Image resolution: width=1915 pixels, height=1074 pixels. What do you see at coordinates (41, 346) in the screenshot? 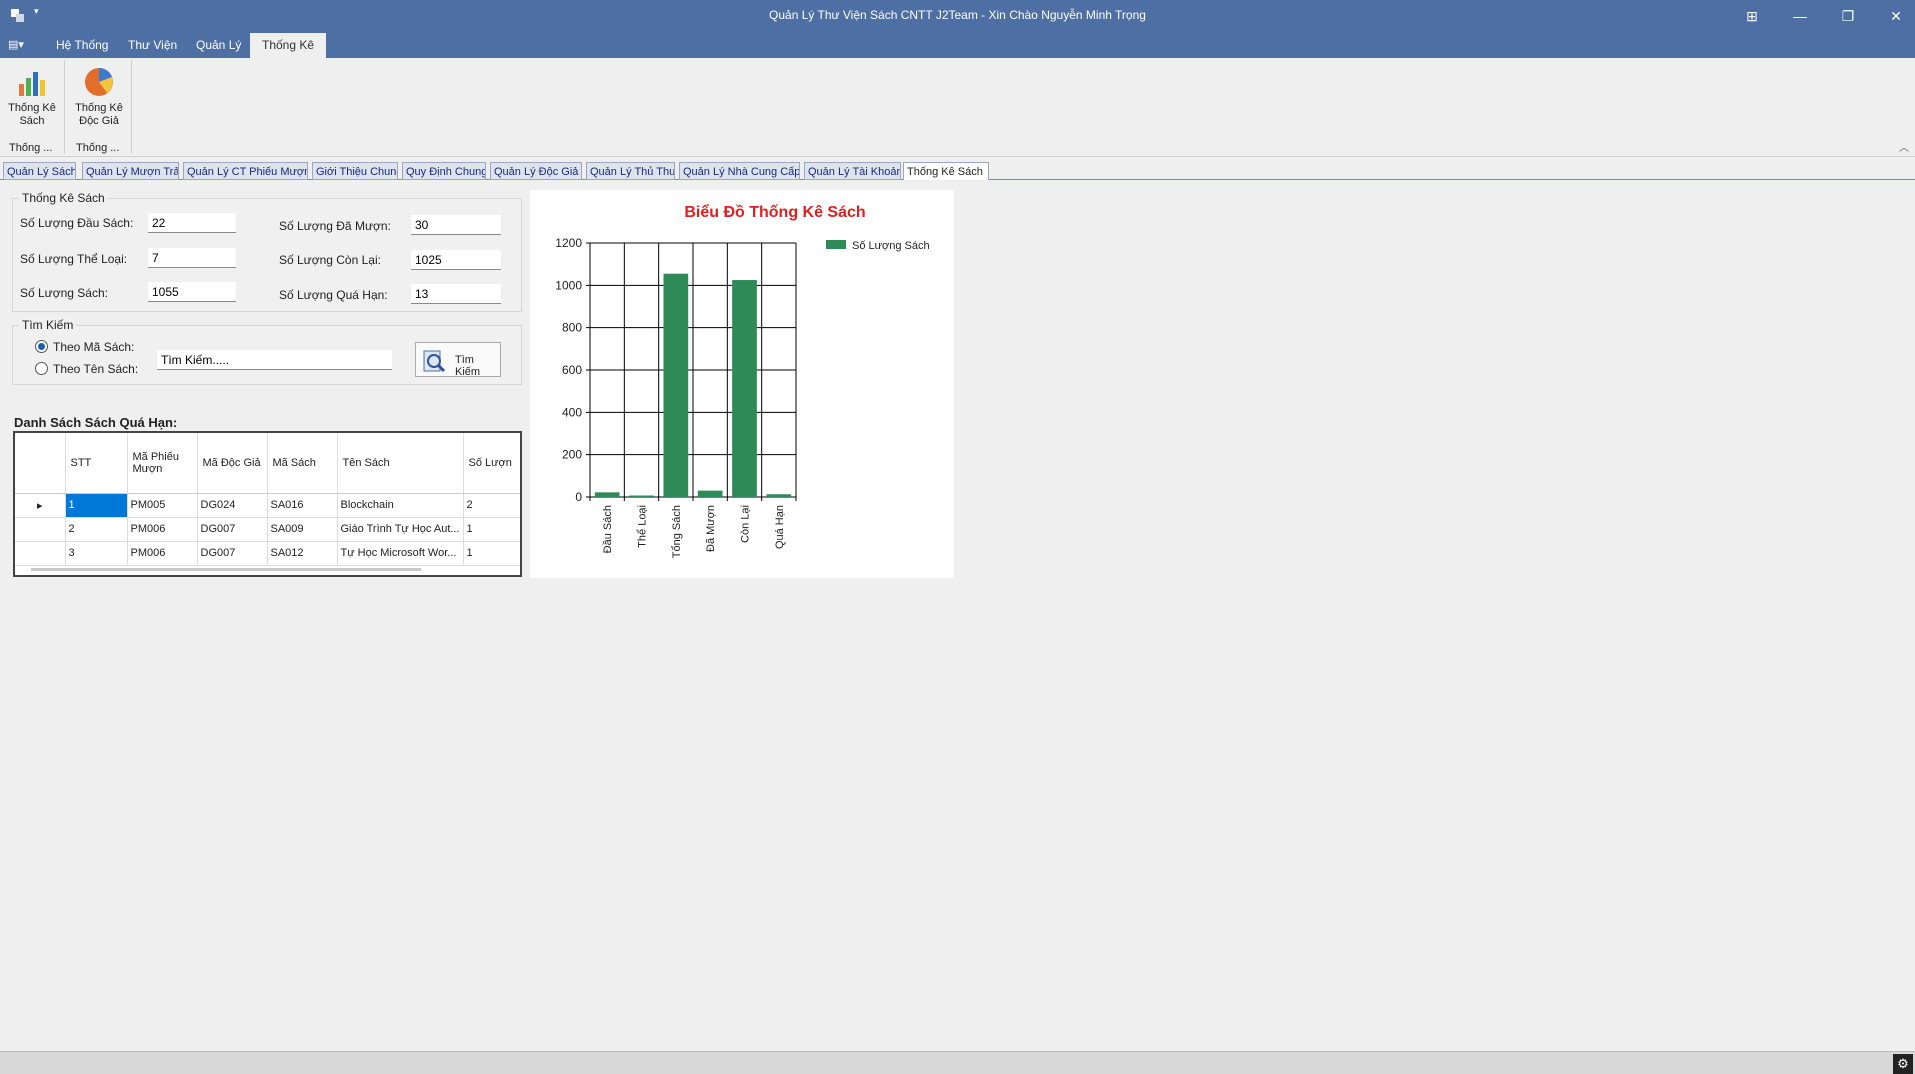
I see `theo-ma-sach-radio` at bounding box center [41, 346].